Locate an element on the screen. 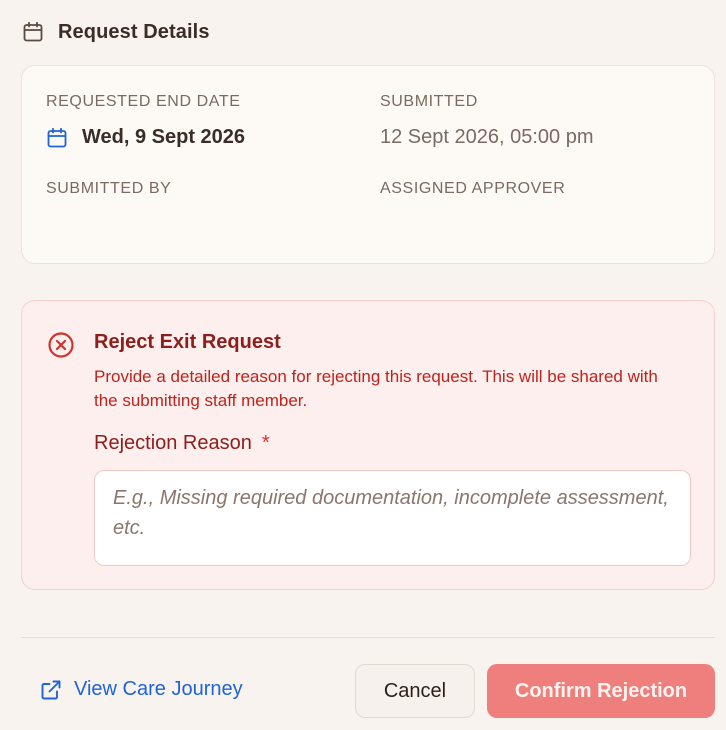 The image size is (726, 730). requested-end-date-value: Wed, 9 Sept 2026 is located at coordinates (145, 137).